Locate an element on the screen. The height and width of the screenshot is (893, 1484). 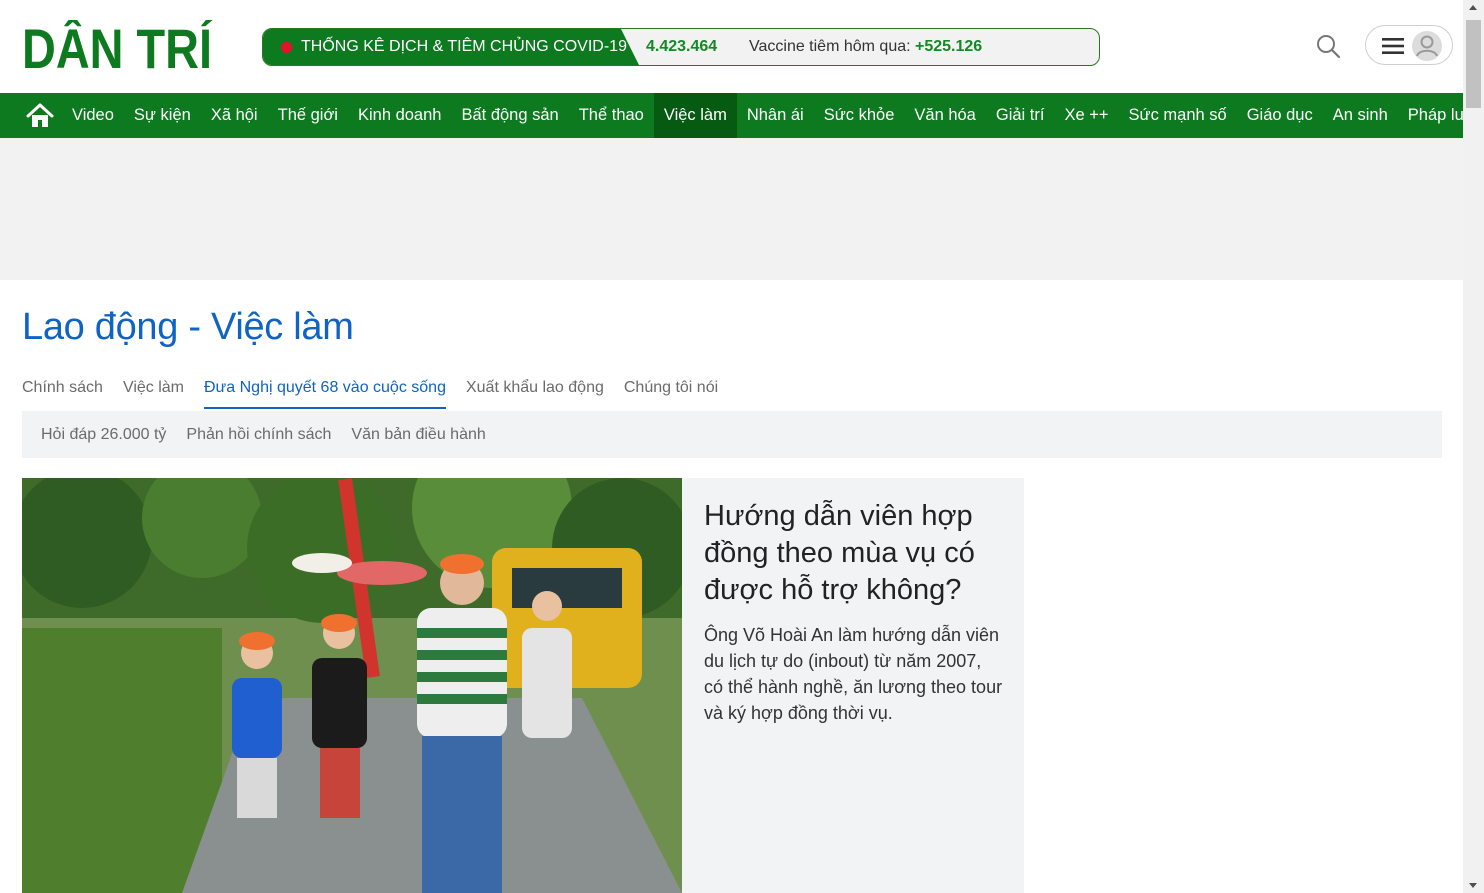
nav-item: Sự kiện is located at coordinates (162, 115).